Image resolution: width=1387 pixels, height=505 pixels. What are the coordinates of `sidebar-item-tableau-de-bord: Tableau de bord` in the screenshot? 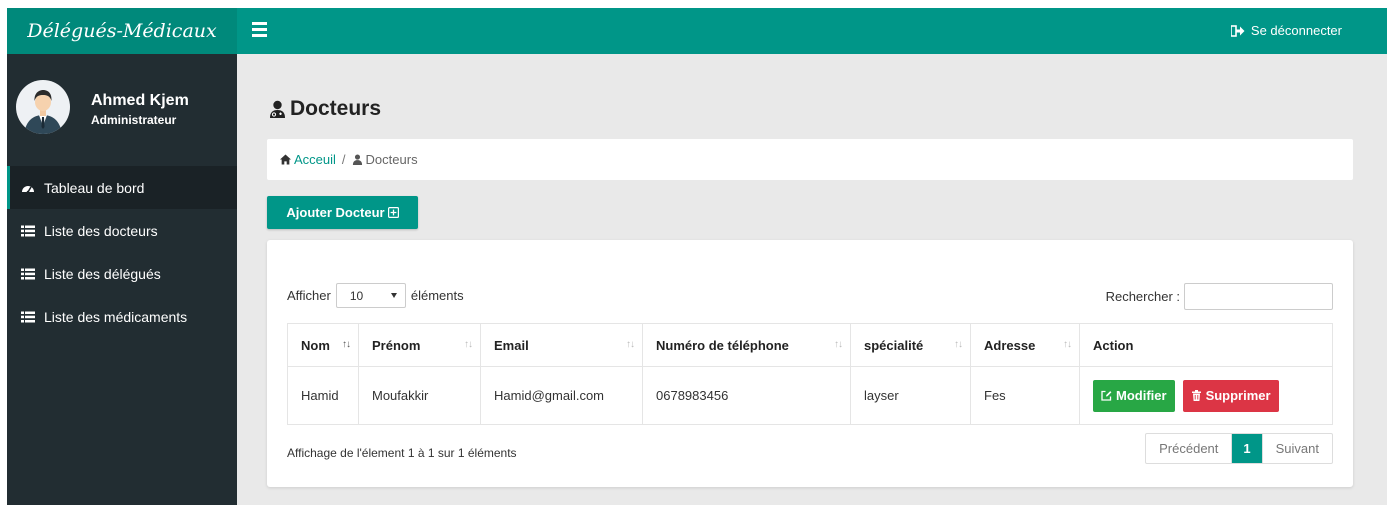 It's located at (122, 187).